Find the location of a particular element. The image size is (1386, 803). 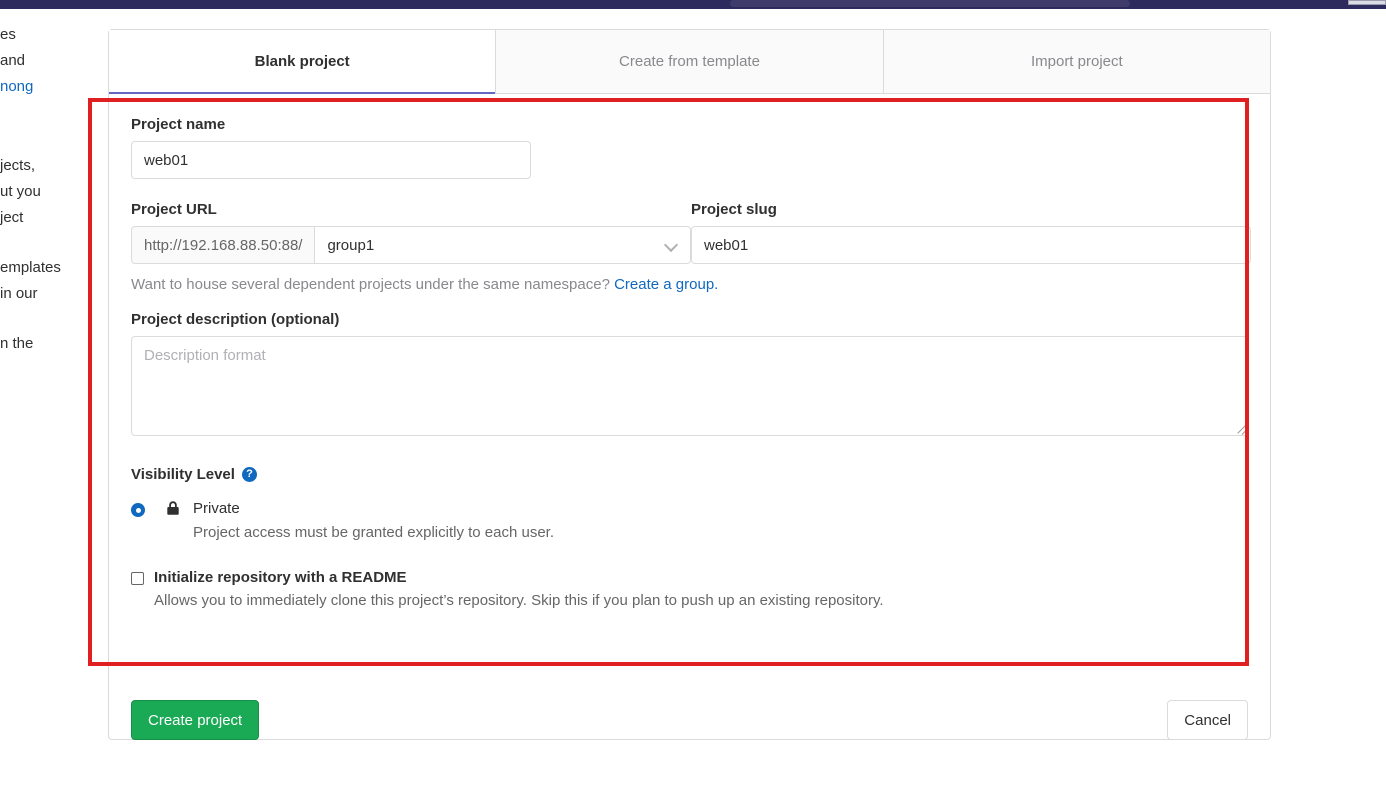

sidebar-fragment: ject is located at coordinates (12, 217).